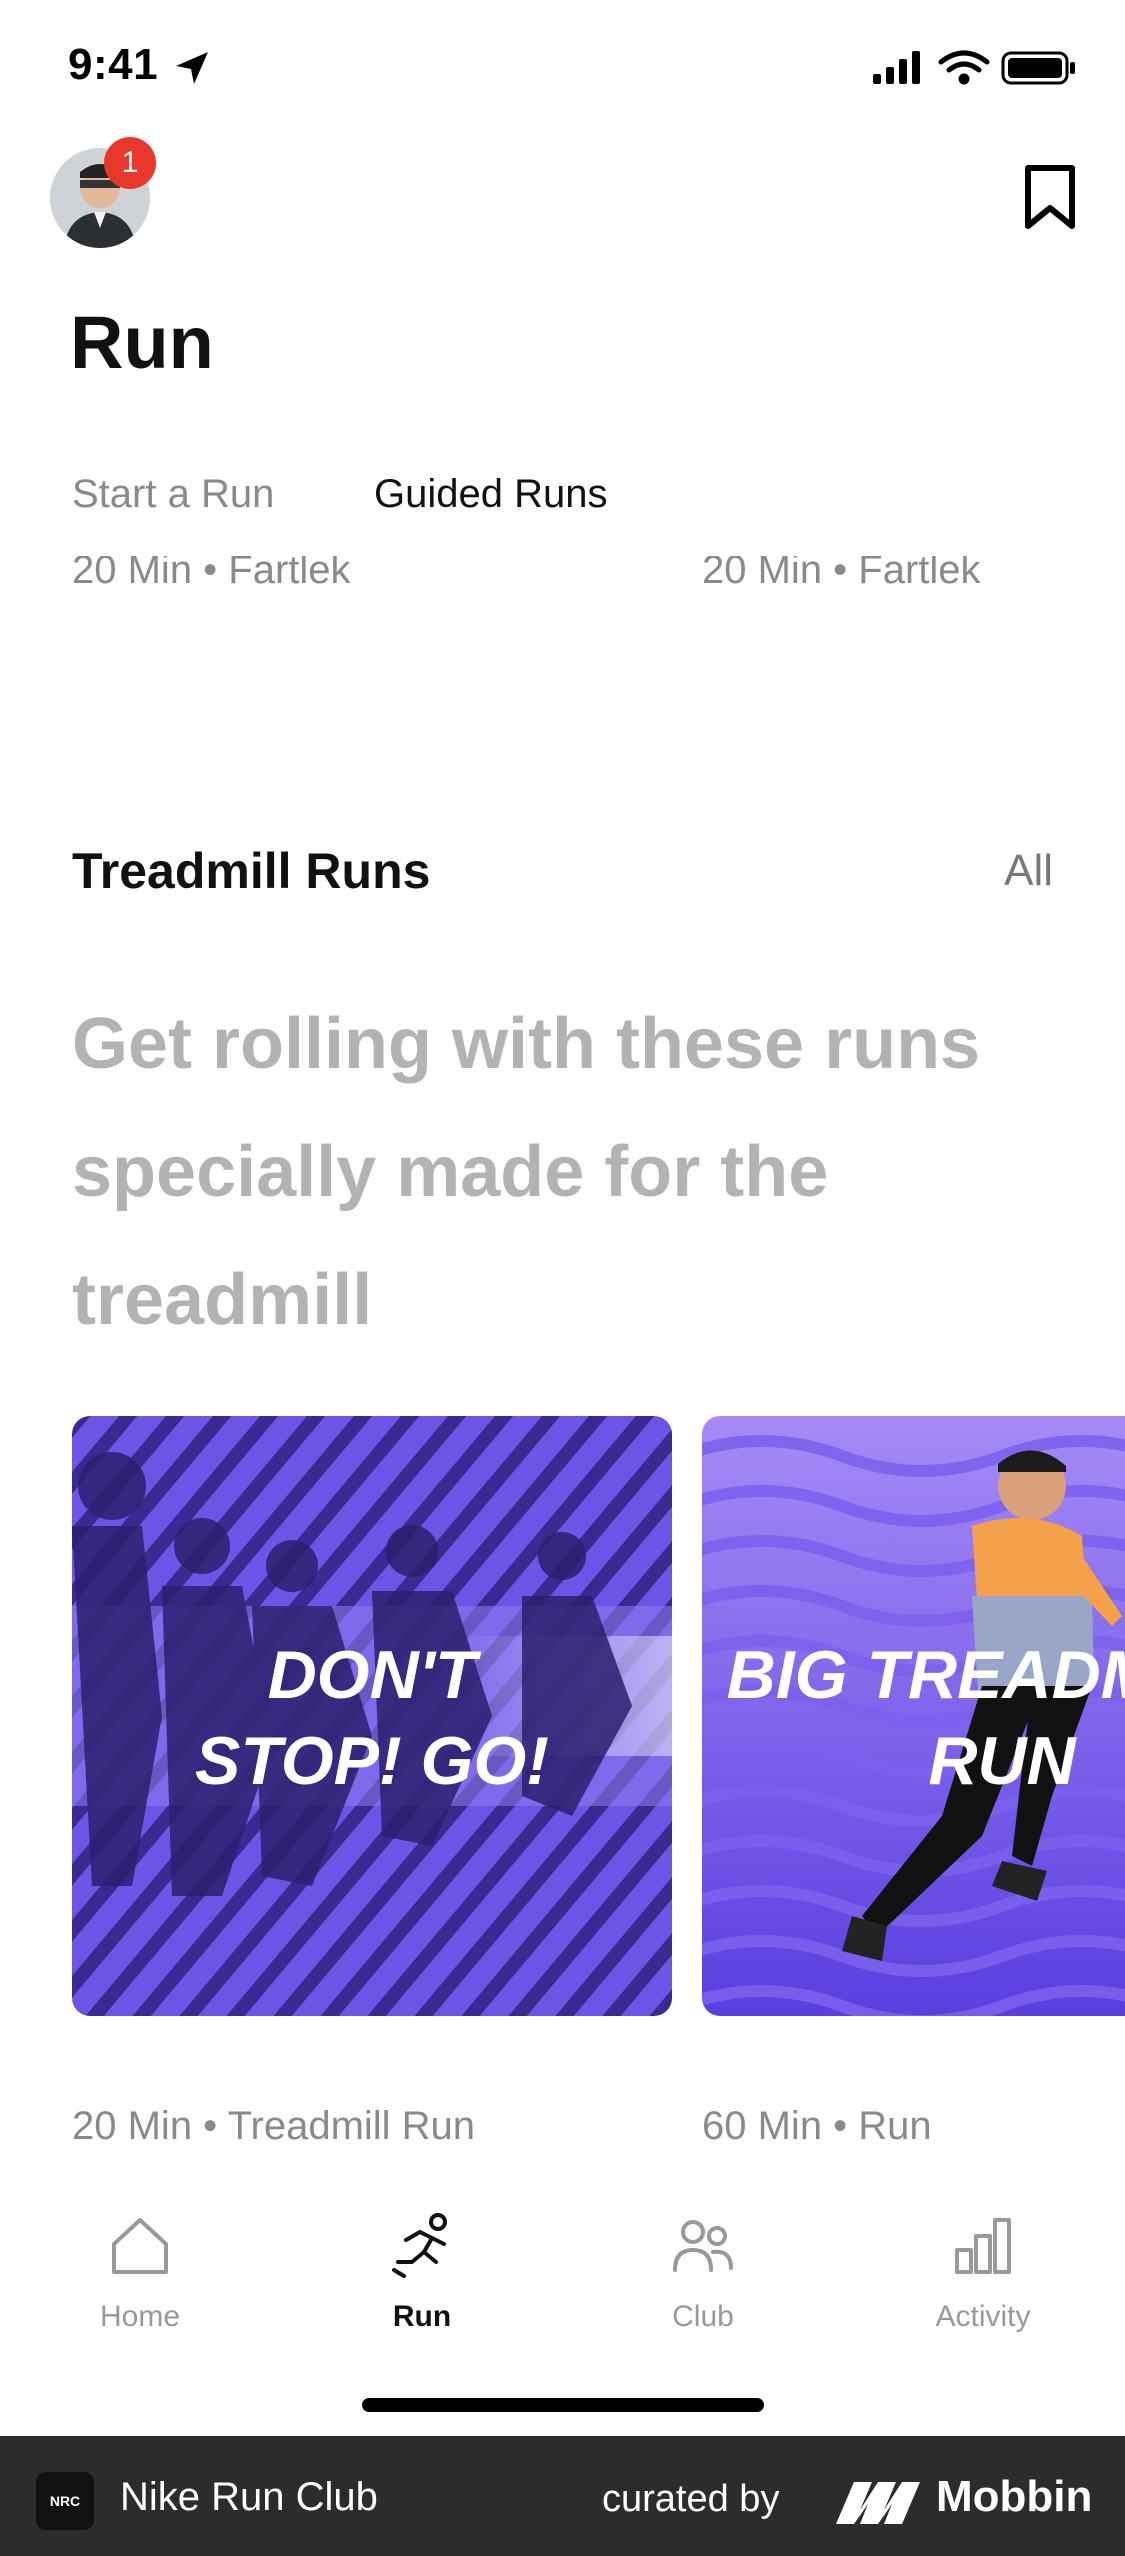  I want to click on card-title-line: STOP! GO!, so click(372, 1761).